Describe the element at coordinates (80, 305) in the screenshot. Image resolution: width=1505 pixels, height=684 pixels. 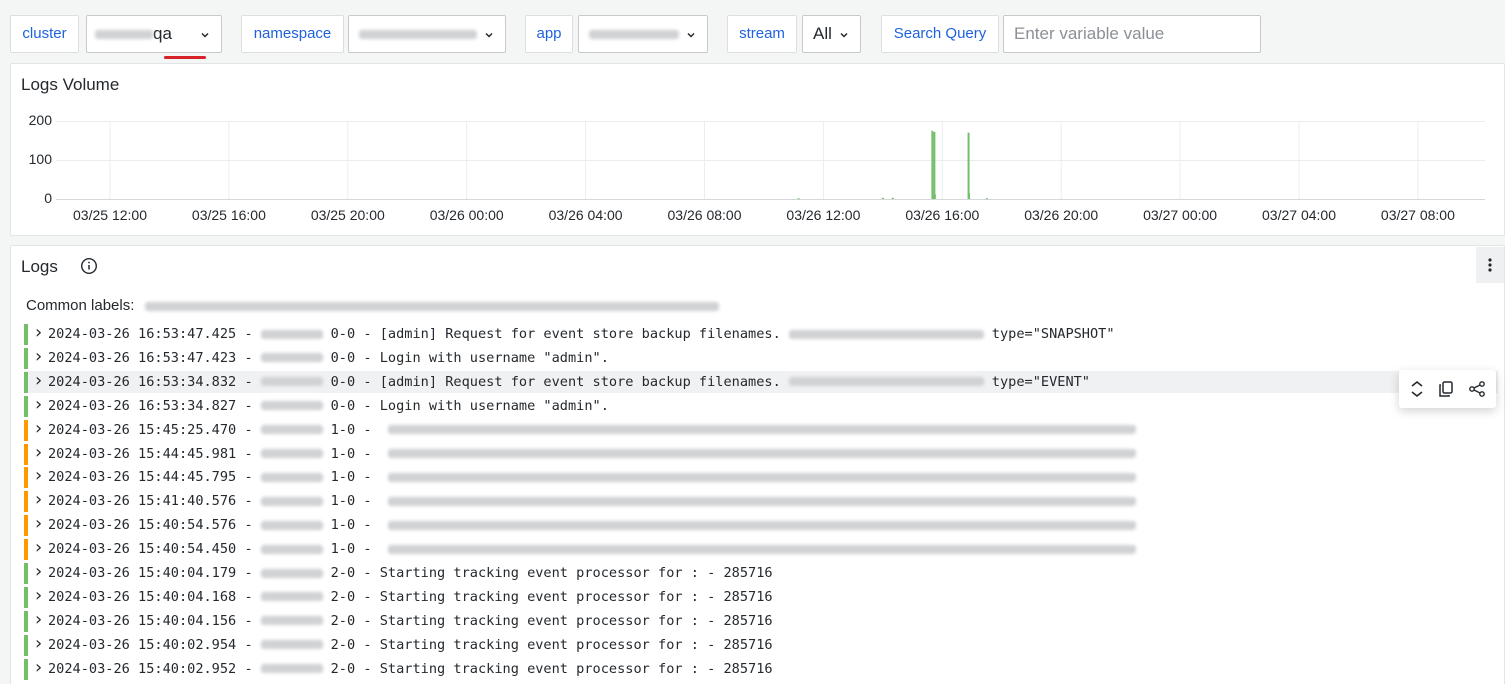
I see `common-labels-label: Common labels:` at that location.